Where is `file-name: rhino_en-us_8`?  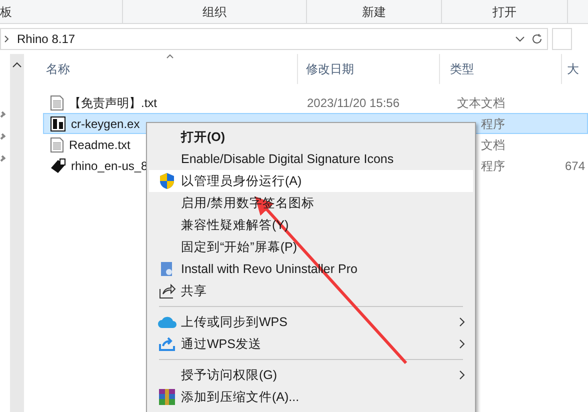
file-name: rhino_en-us_8 is located at coordinates (109, 166).